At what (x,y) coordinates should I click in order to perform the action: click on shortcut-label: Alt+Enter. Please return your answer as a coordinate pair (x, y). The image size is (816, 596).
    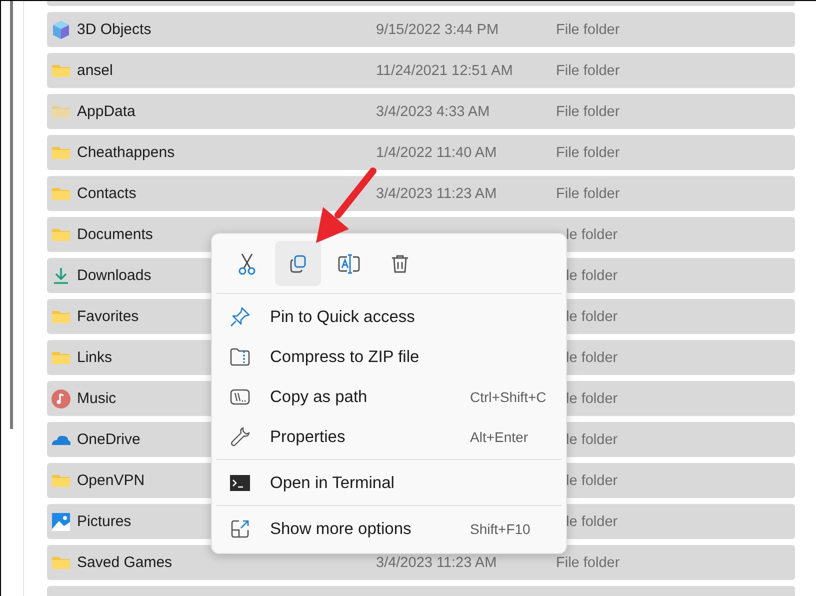
    Looking at the image, I should click on (499, 437).